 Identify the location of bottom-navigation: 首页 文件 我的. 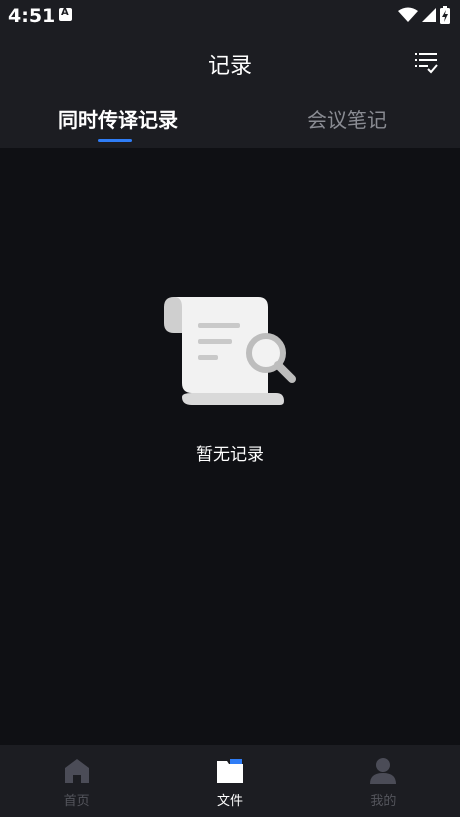
(230, 781).